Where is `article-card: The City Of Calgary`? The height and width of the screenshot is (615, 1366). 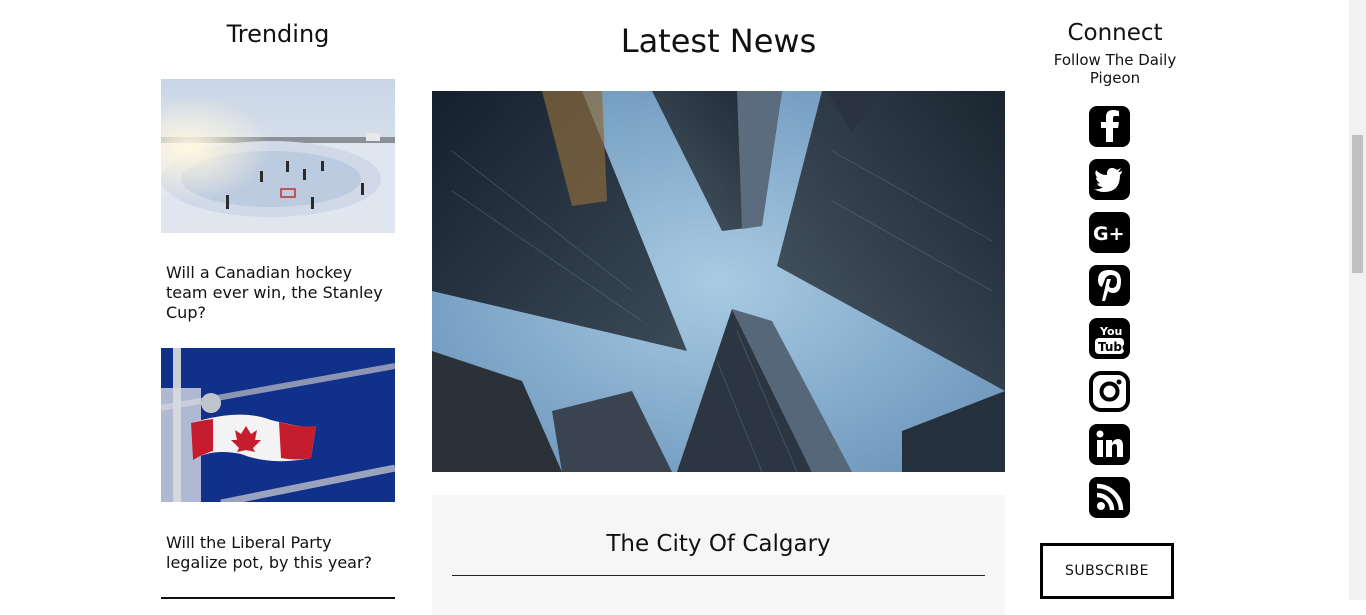
article-card: The City Of Calgary is located at coordinates (718, 555).